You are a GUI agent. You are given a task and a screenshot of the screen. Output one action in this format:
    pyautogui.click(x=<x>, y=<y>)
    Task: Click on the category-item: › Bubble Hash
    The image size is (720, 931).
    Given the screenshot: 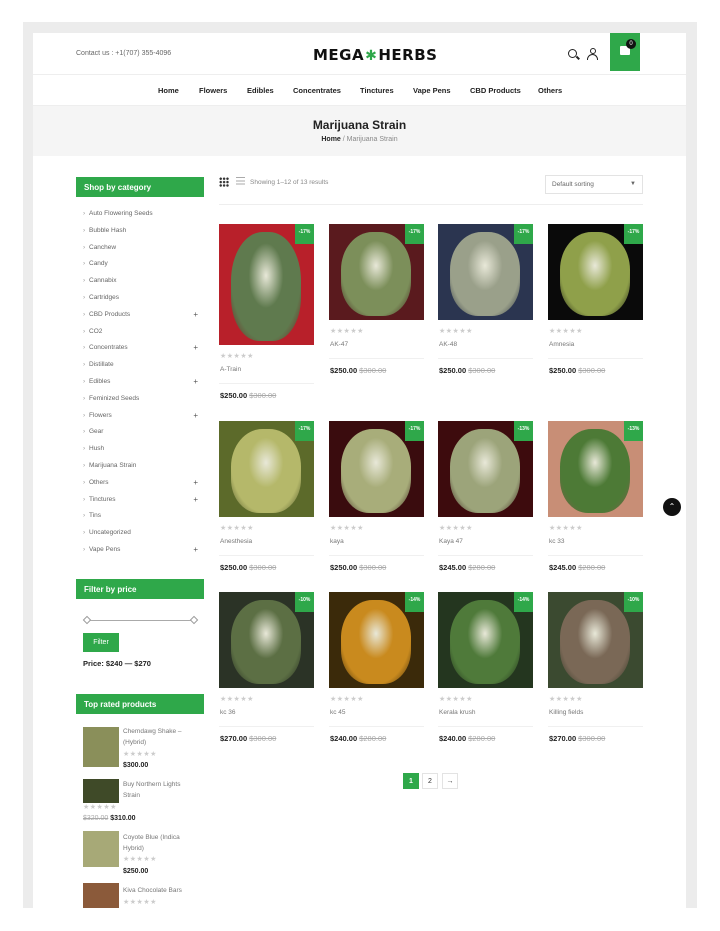 What is the action you would take?
    pyautogui.click(x=140, y=233)
    